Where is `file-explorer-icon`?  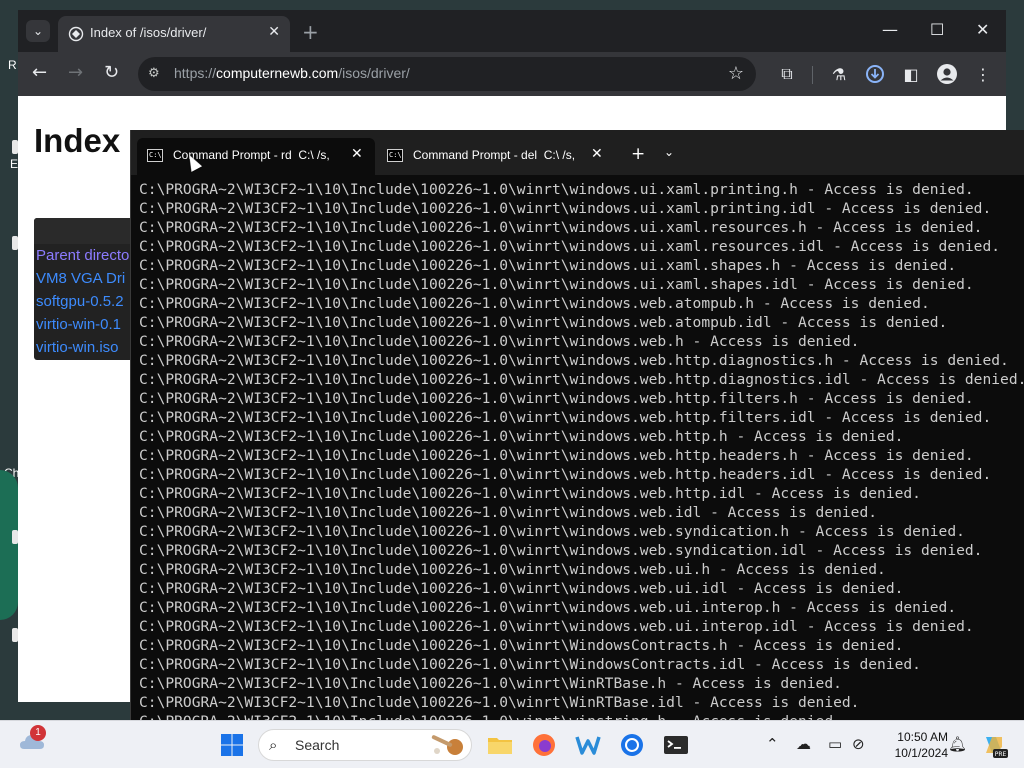
file-explorer-icon is located at coordinates (500, 745).